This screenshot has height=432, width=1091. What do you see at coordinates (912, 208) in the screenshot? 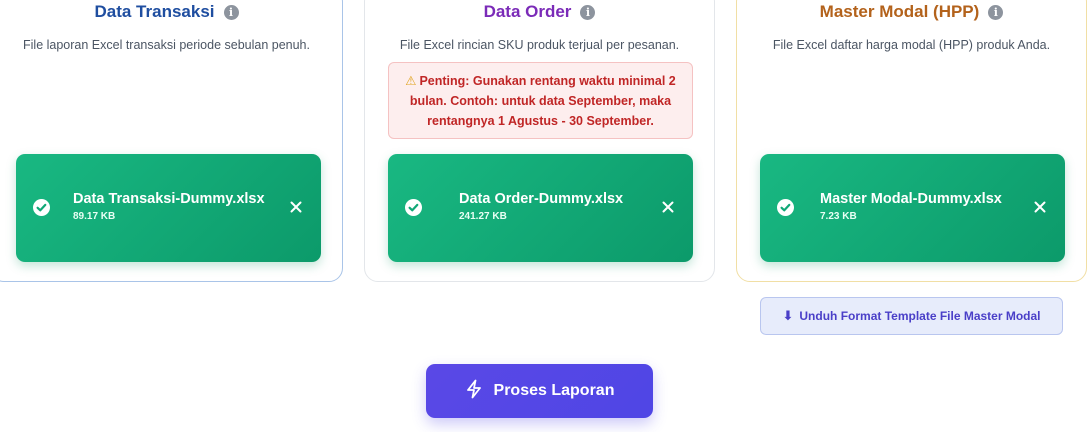
I see `uploaded-file-box: Master Modal-Dummy.xlsx 7.23 KB` at bounding box center [912, 208].